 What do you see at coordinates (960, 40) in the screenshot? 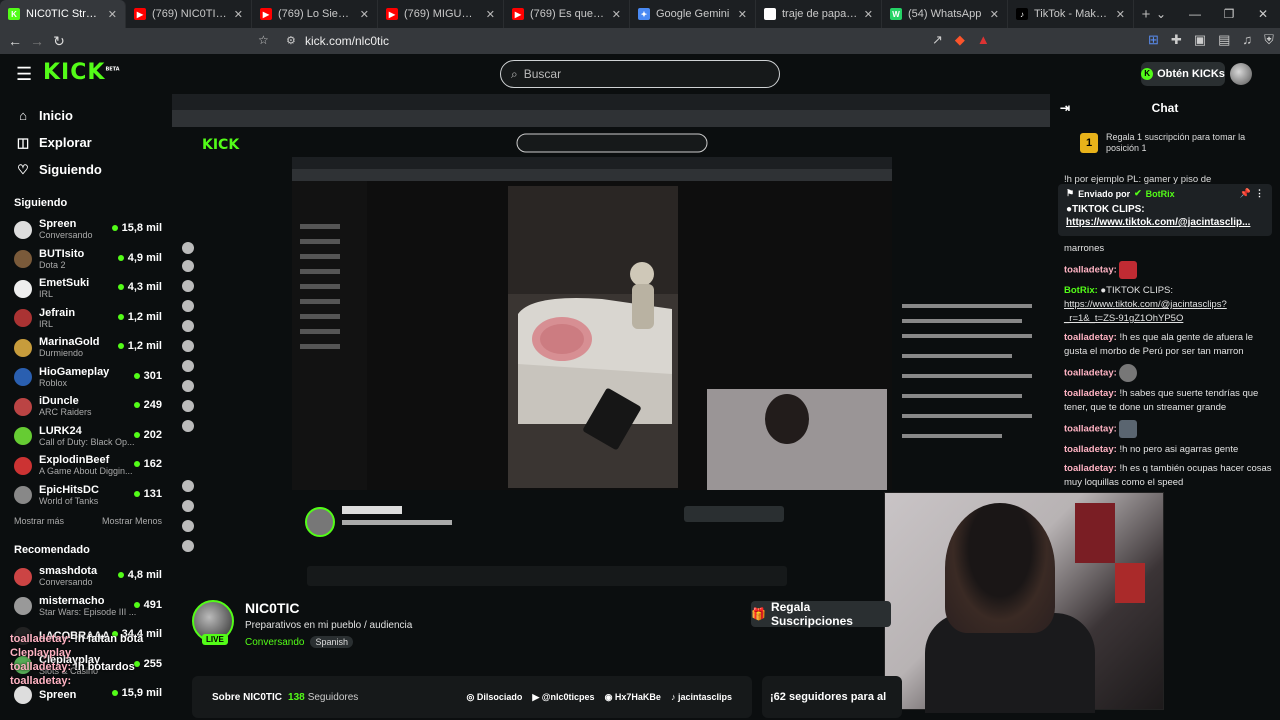
I see `brave-shield-icon: ◆` at bounding box center [960, 40].